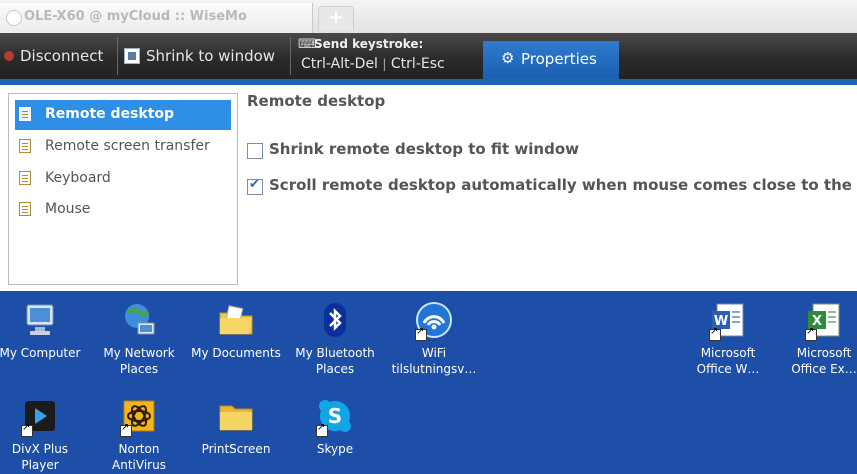 This screenshot has height=474, width=857. I want to click on skype-icon: S, so click(335, 417).